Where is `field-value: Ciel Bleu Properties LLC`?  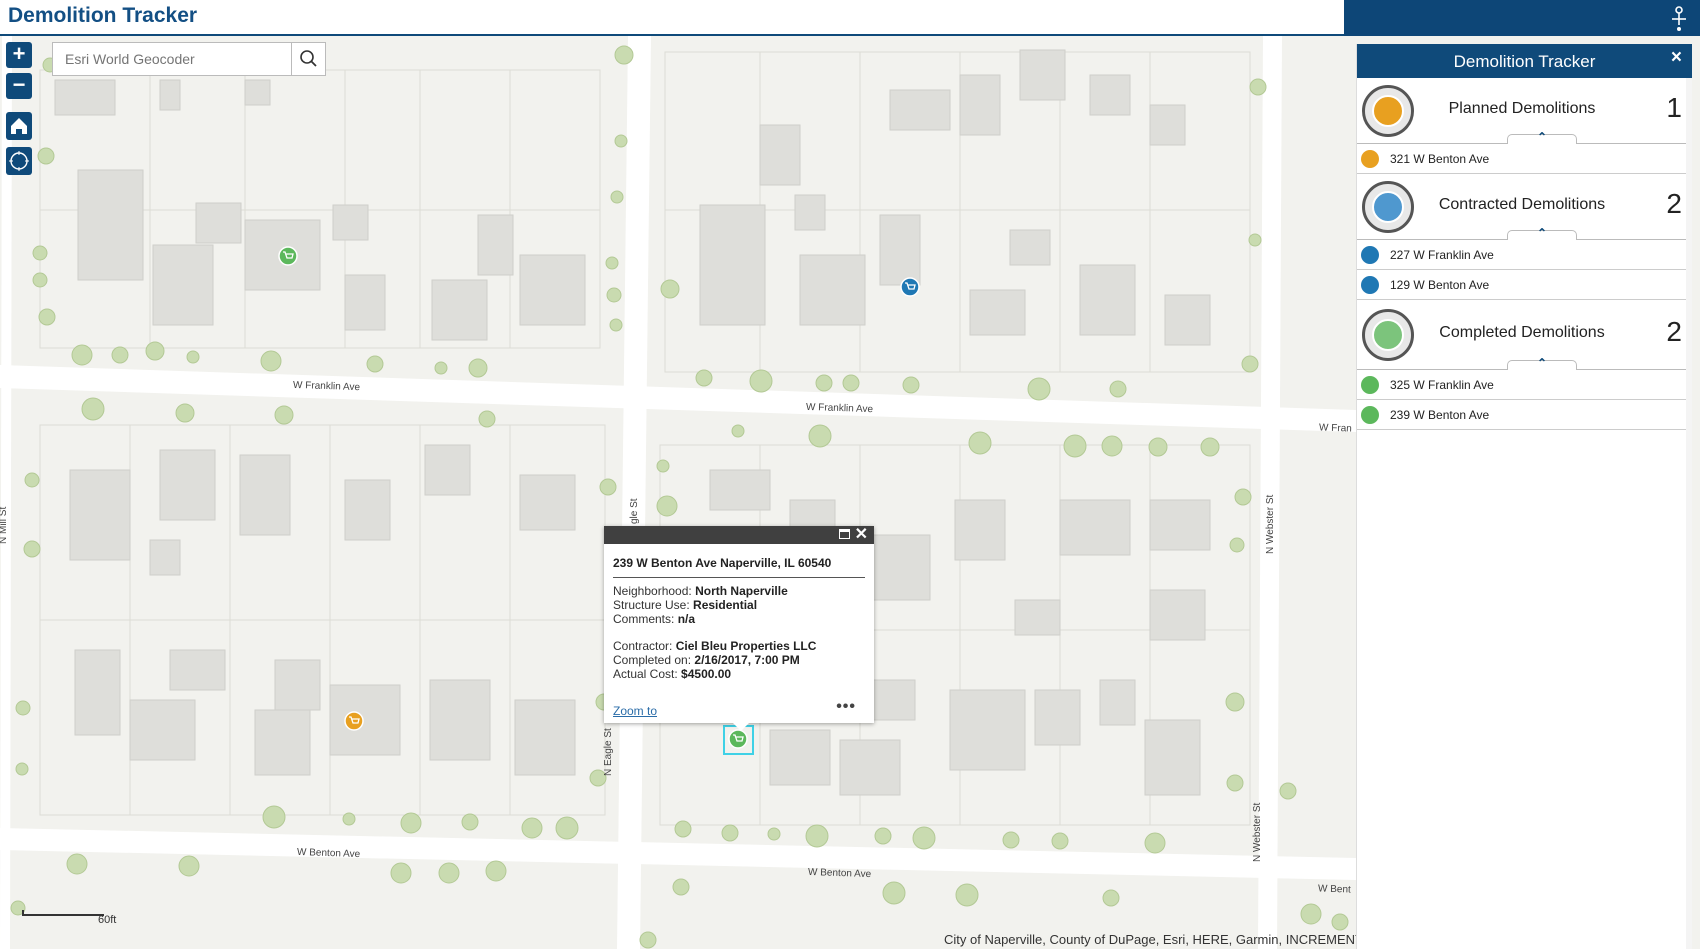
field-value: Ciel Bleu Properties LLC is located at coordinates (746, 646).